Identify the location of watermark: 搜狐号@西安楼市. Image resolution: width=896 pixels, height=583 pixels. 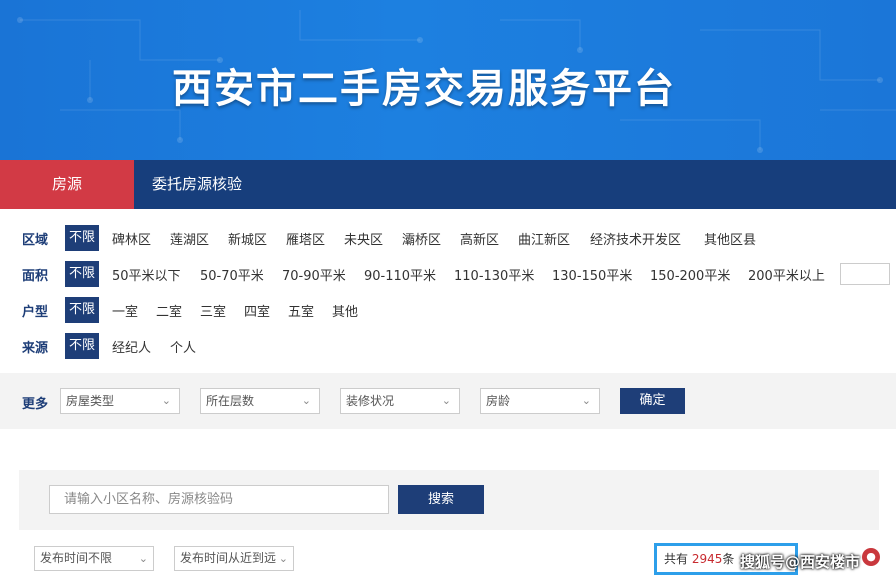
(800, 562).